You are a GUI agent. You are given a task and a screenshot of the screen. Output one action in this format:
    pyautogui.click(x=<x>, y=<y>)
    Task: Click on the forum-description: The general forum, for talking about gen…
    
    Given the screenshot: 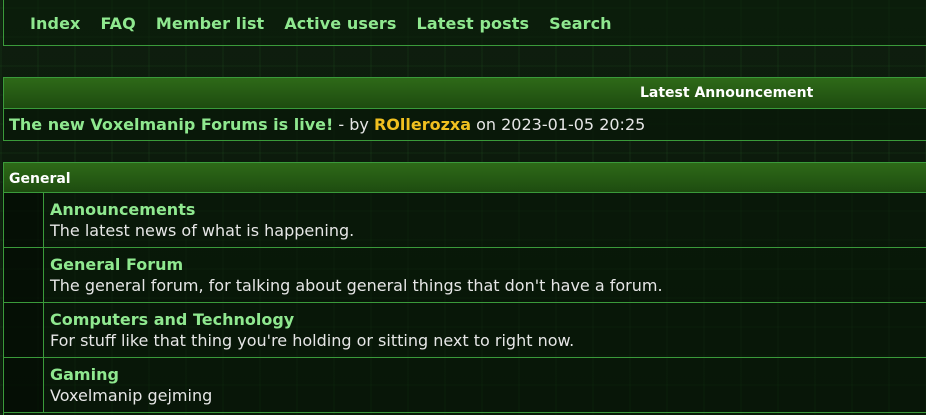 What is the action you would take?
    pyautogui.click(x=356, y=285)
    